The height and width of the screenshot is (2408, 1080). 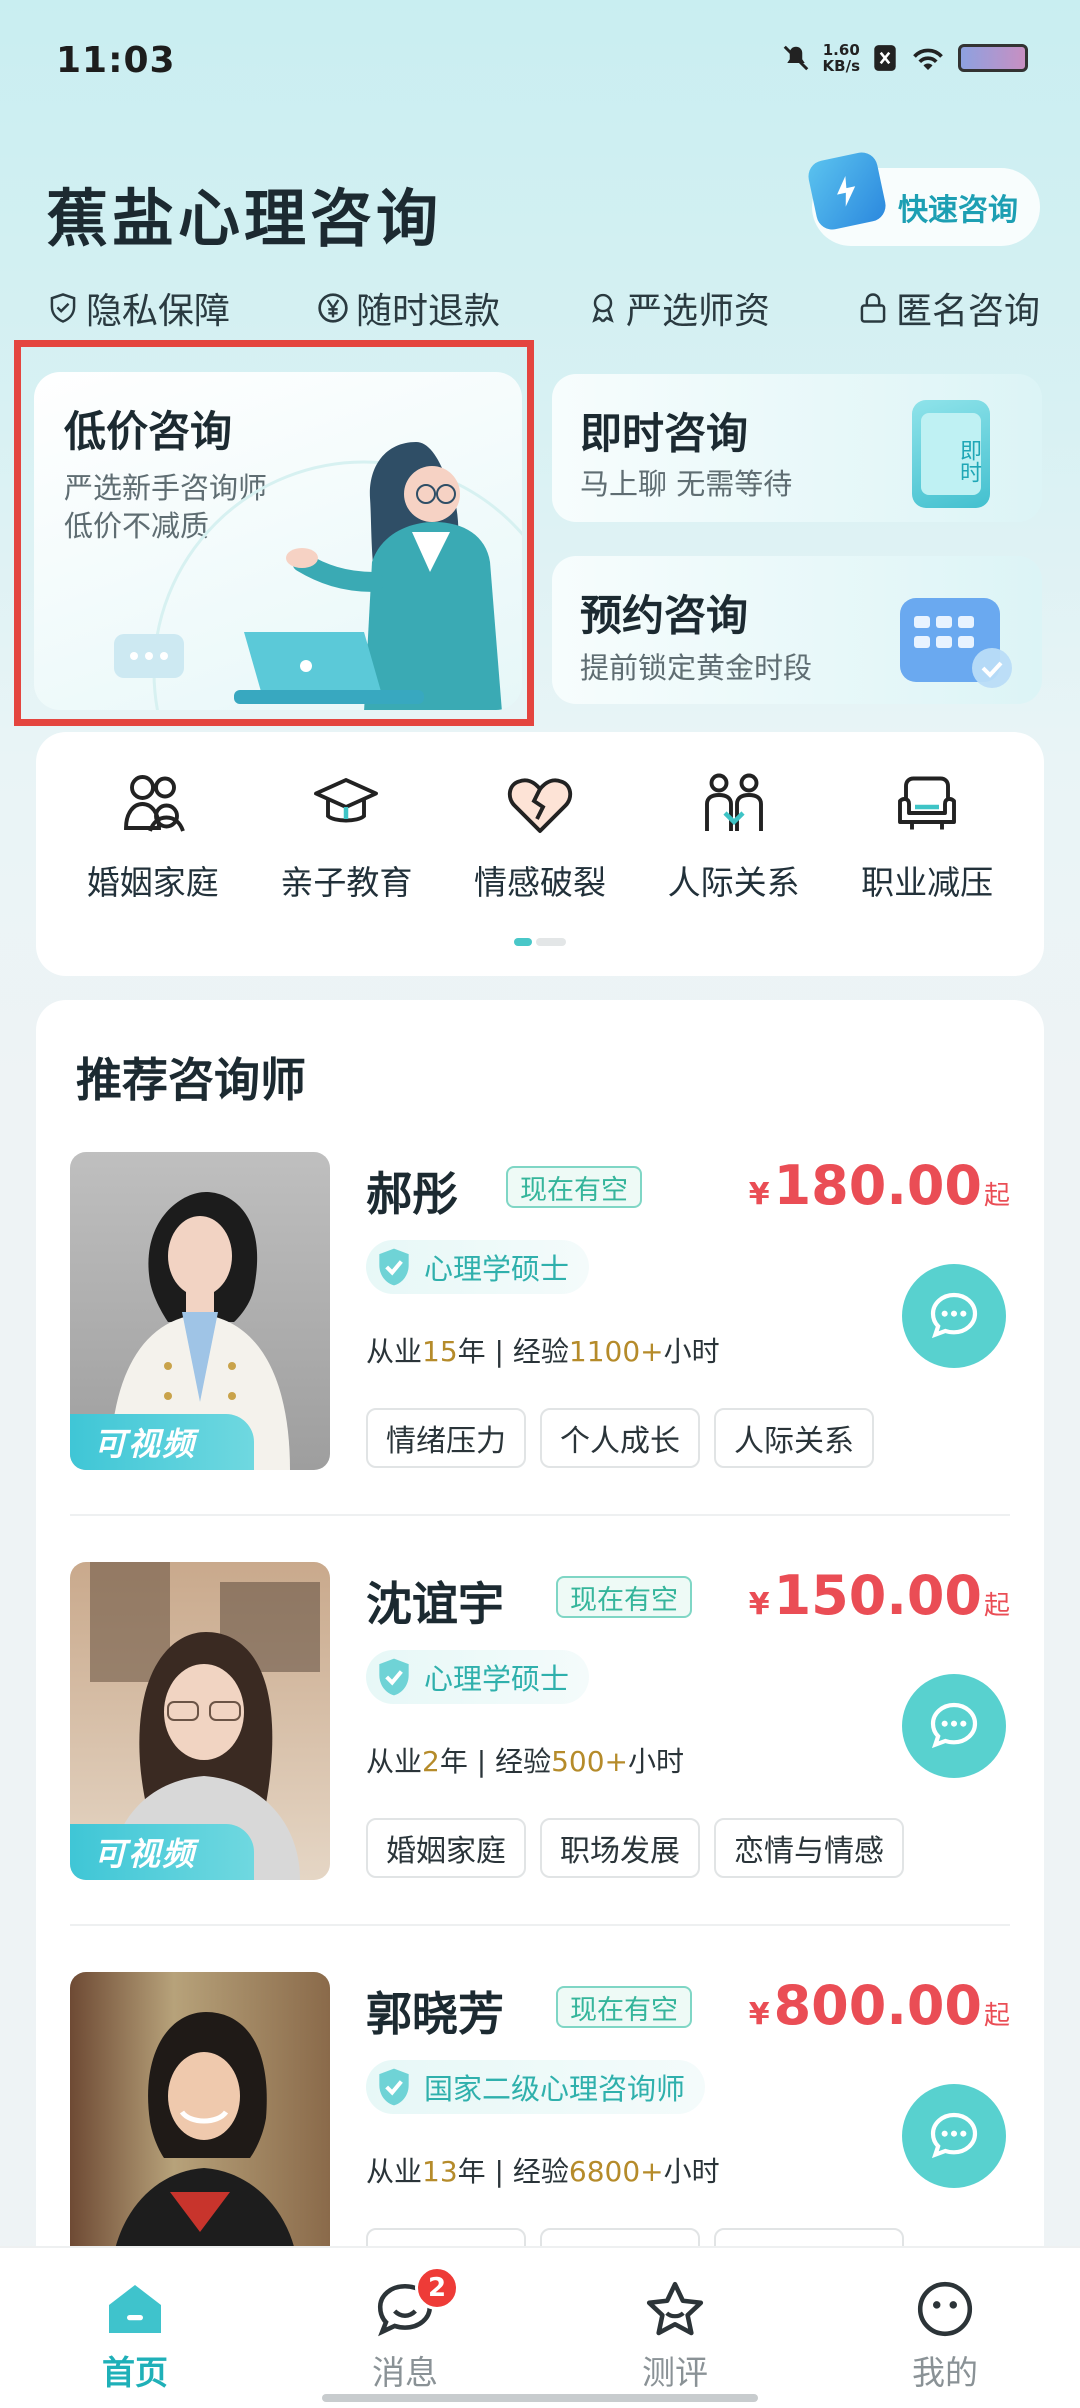 I want to click on status-bar: 11:03 1.60 KB/s, so click(x=540, y=62).